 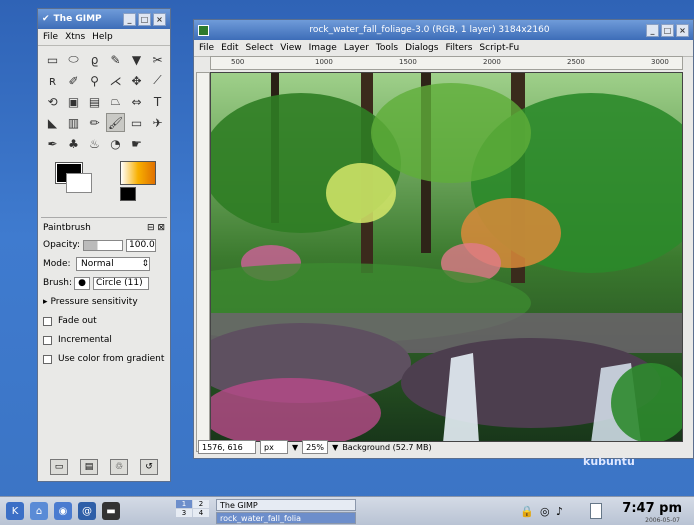 I want to click on home-icon: ⌂, so click(x=39, y=511).